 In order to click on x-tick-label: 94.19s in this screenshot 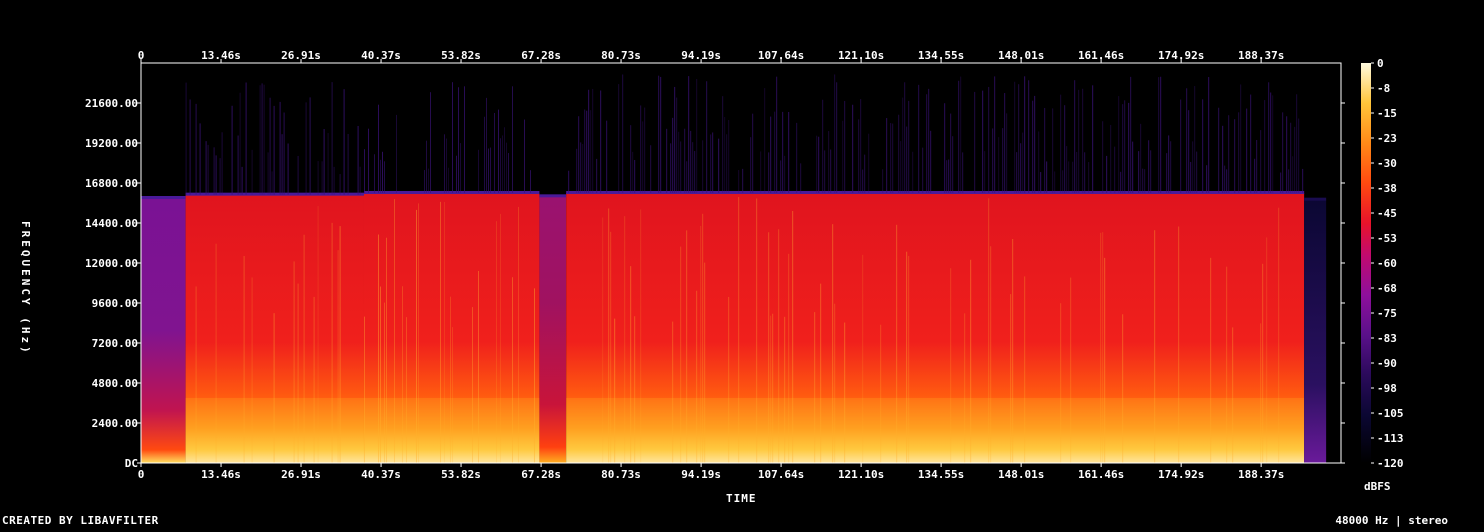, I will do `click(701, 474)`.